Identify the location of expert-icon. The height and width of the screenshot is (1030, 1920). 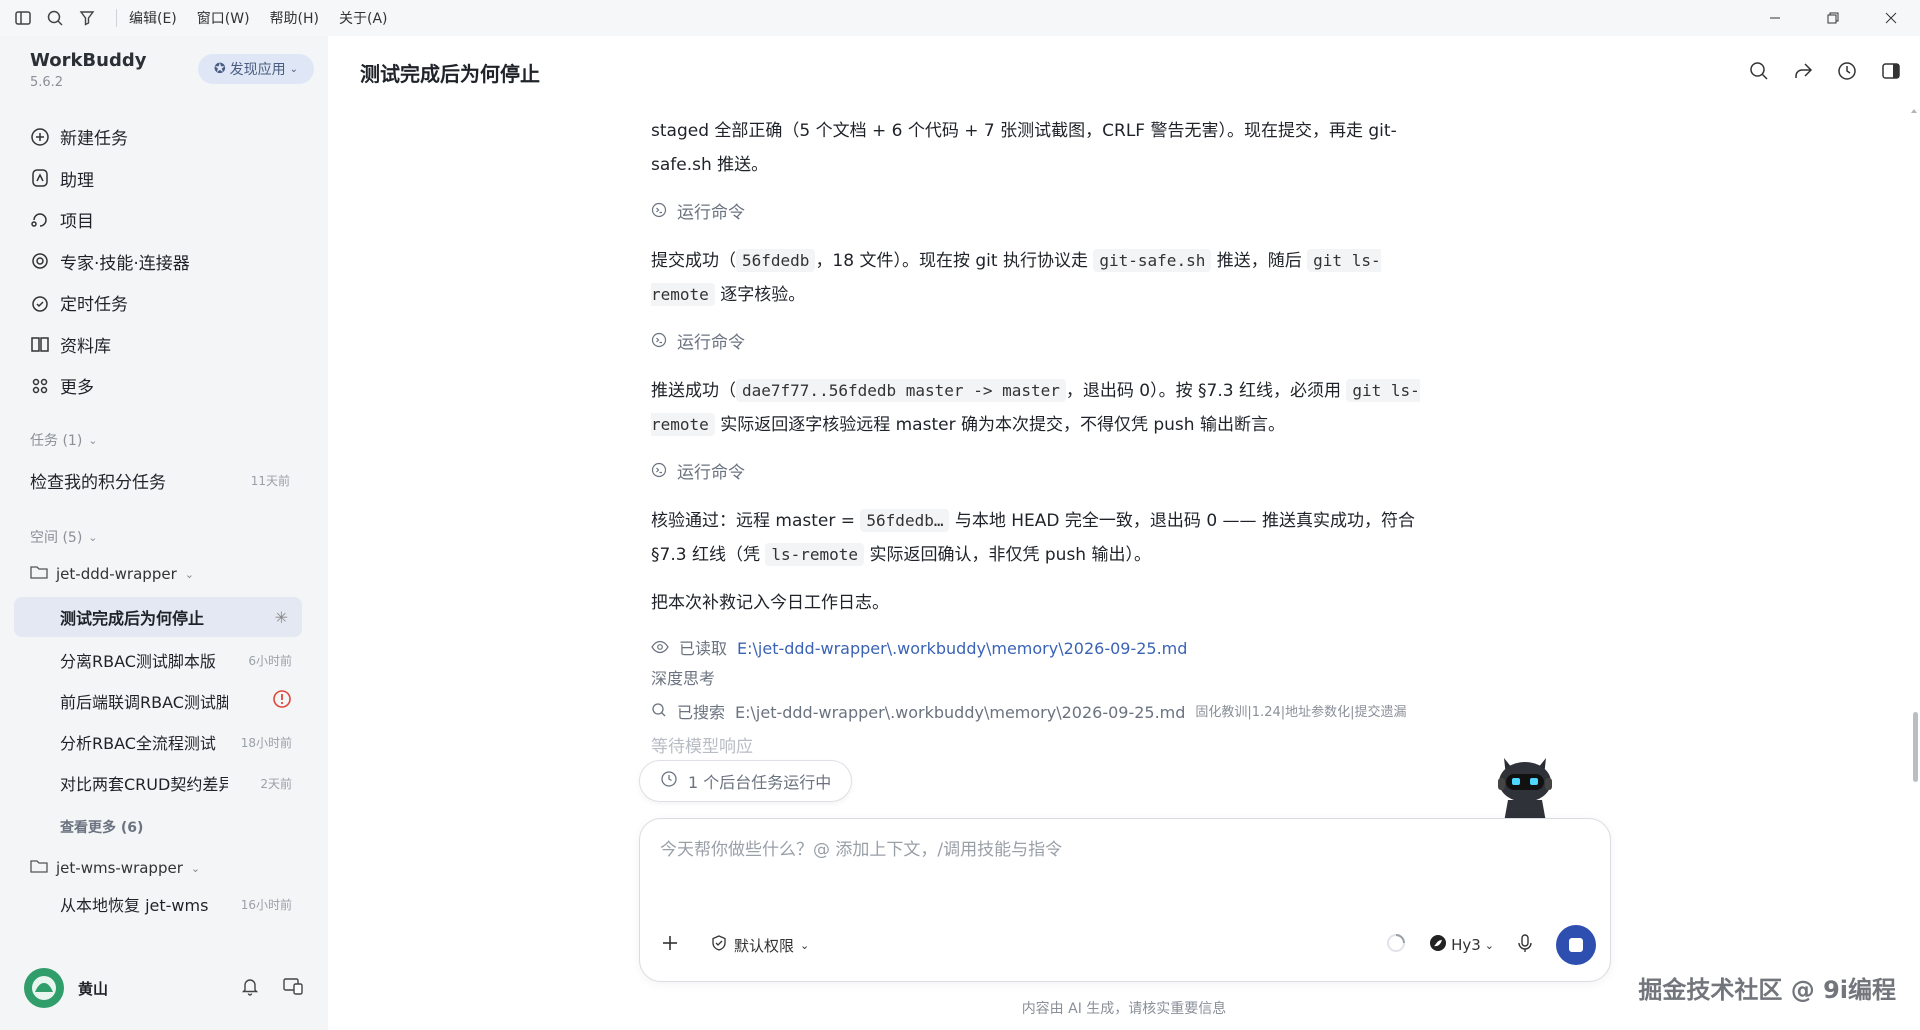
(40, 261).